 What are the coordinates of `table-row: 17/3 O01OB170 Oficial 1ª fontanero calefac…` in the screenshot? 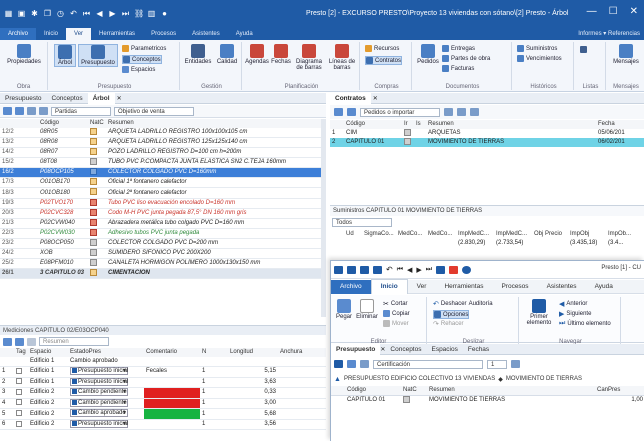 It's located at (163, 183).